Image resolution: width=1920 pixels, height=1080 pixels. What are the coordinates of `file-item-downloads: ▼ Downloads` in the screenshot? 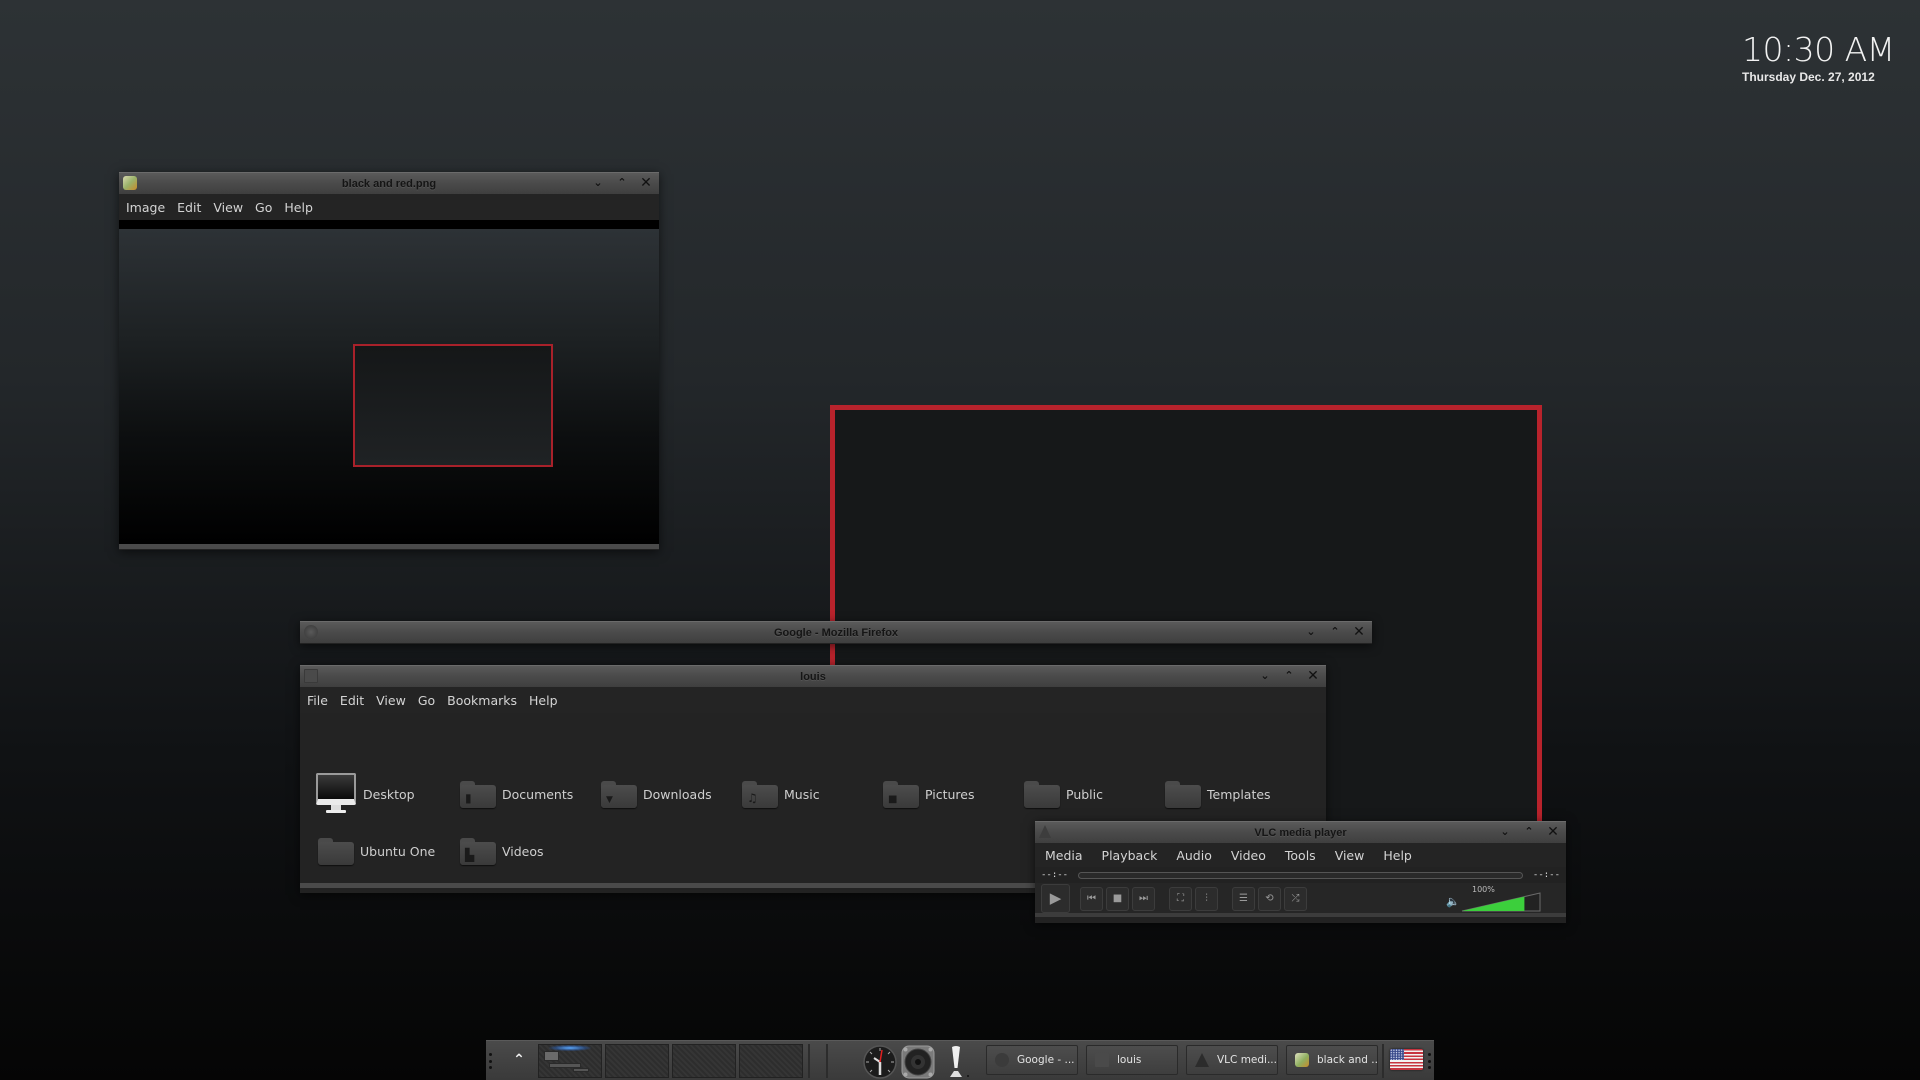 It's located at (656, 794).